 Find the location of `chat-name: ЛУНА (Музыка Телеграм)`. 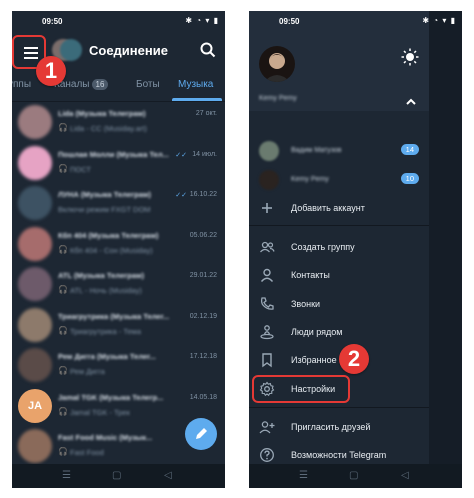

chat-name: ЛУНА (Музыка Телеграм) is located at coordinates (104, 194).